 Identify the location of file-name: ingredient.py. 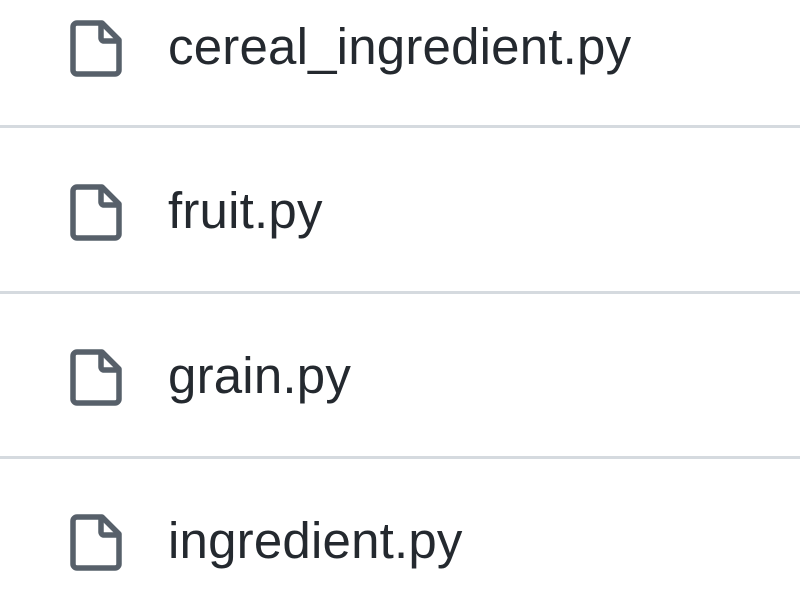
(315, 541).